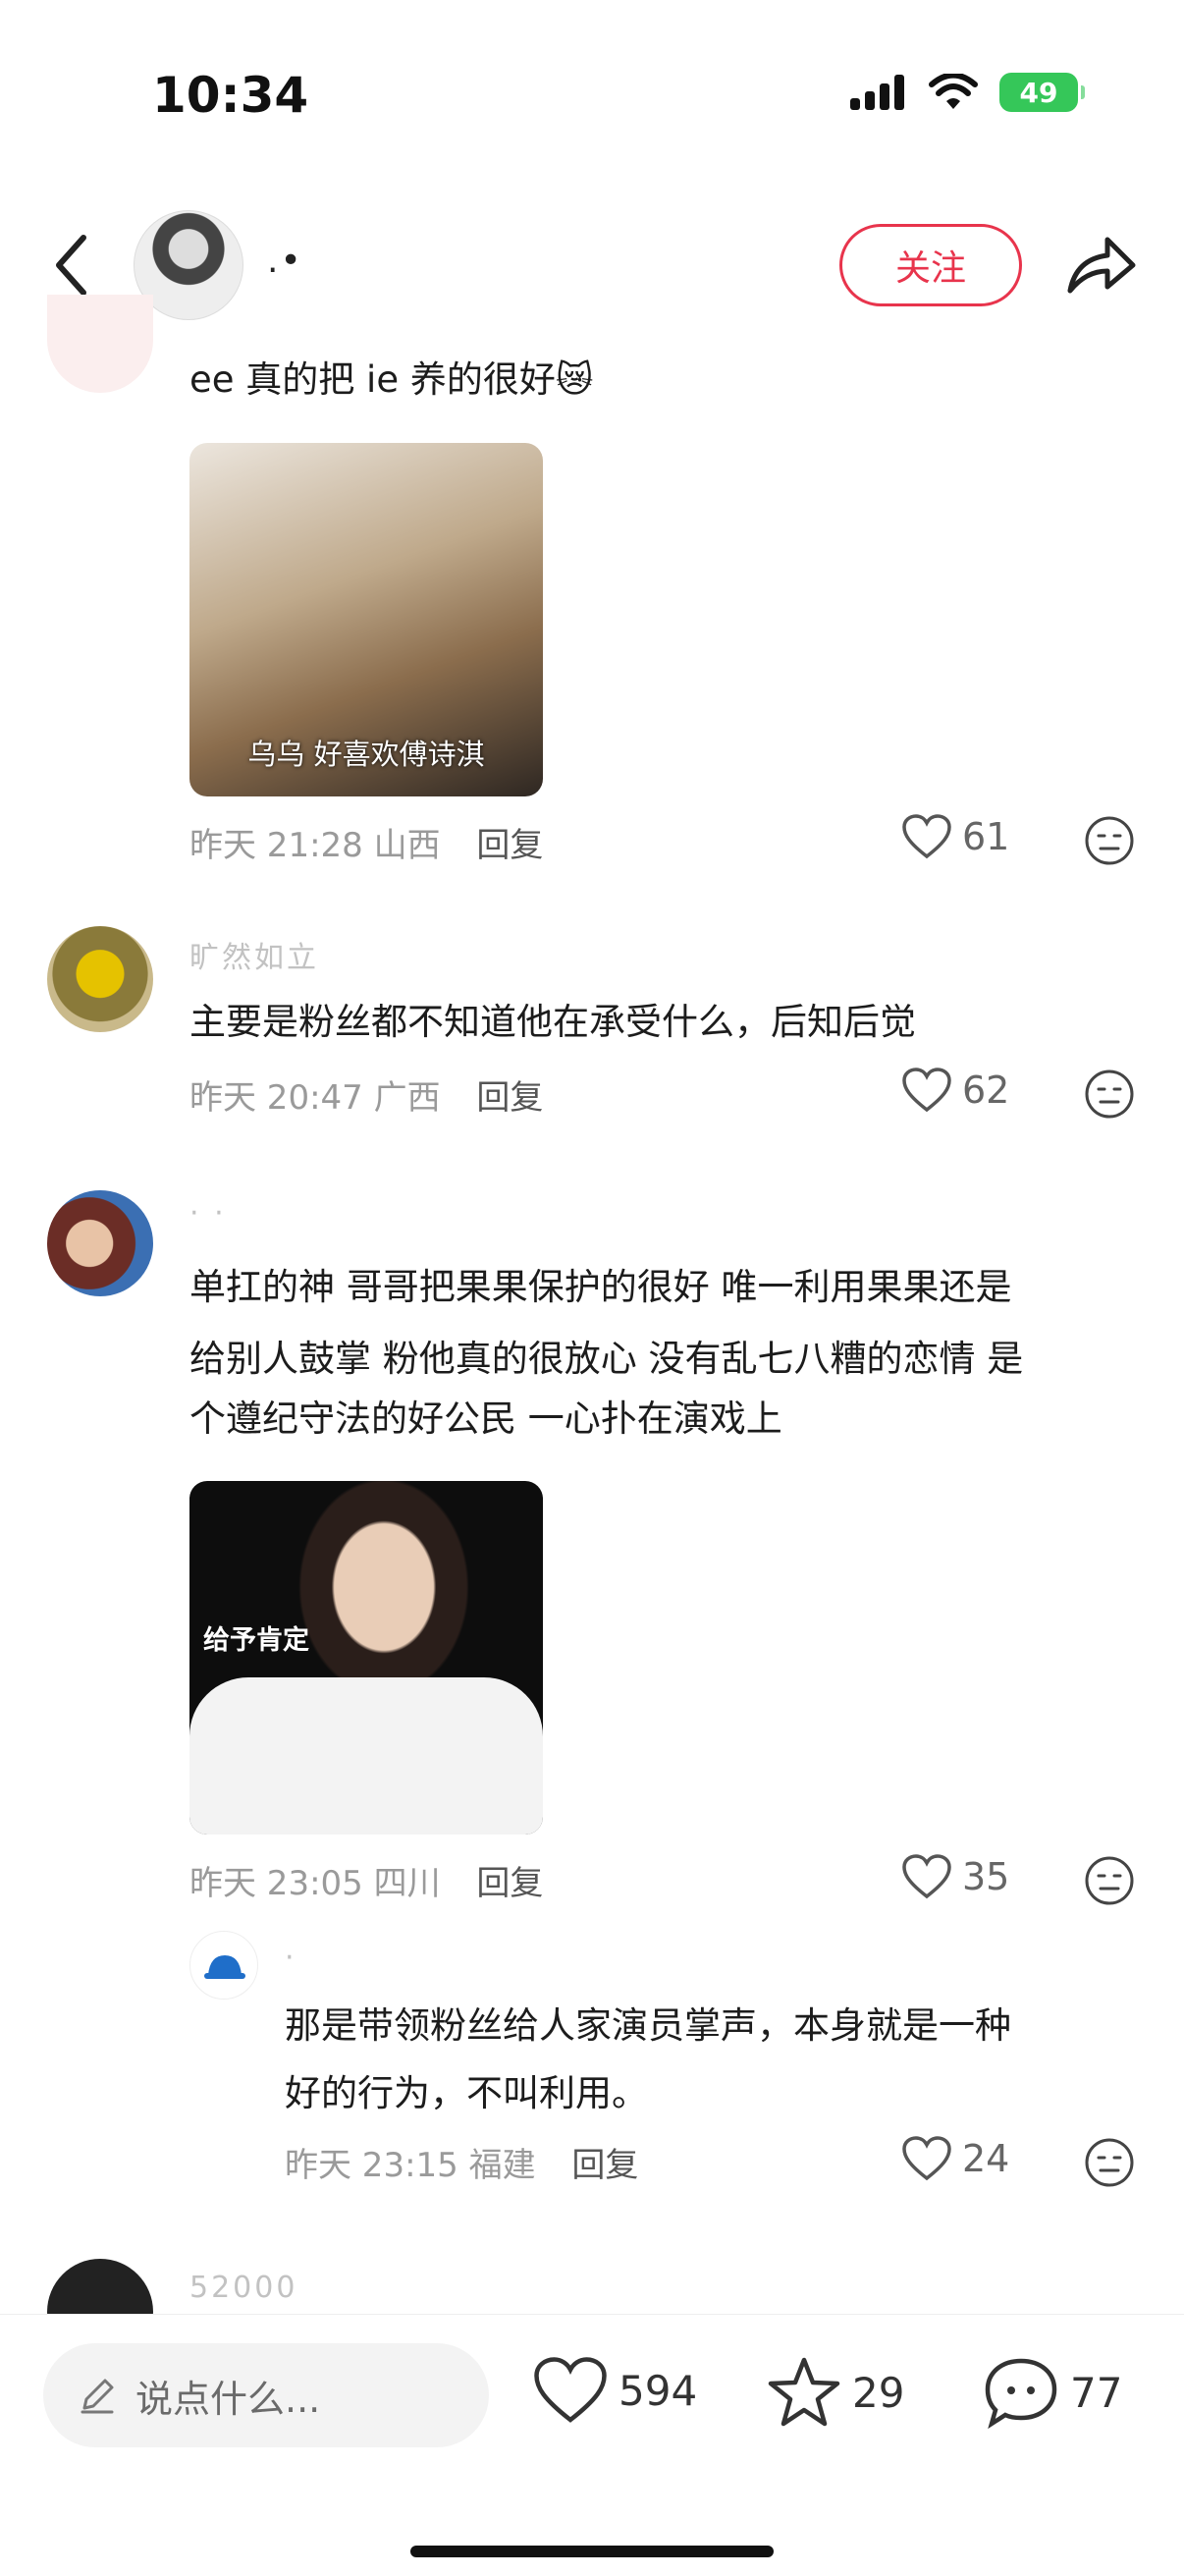 The image size is (1184, 2576). Describe the element at coordinates (648, 2026) in the screenshot. I see `comment-text-line: 那是带领粉丝给人家演员掌声，本身就是一种` at that location.